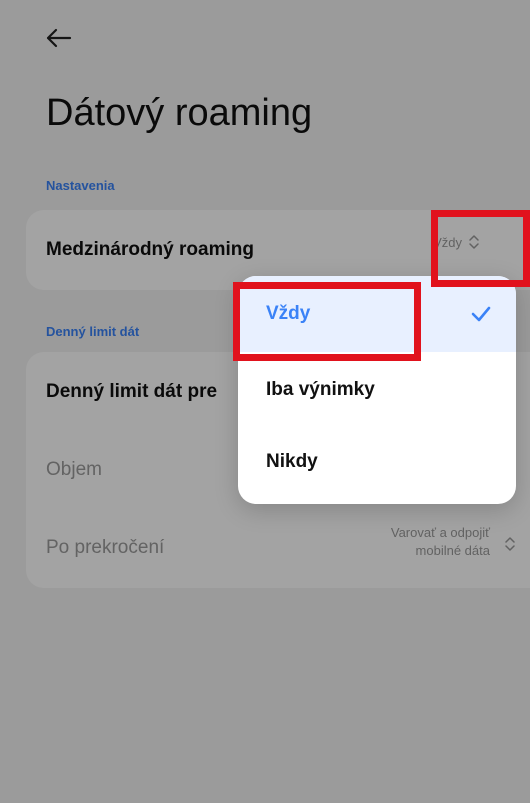 The image size is (530, 803). What do you see at coordinates (320, 389) in the screenshot?
I see `menu-option-label: Iba výnimky` at bounding box center [320, 389].